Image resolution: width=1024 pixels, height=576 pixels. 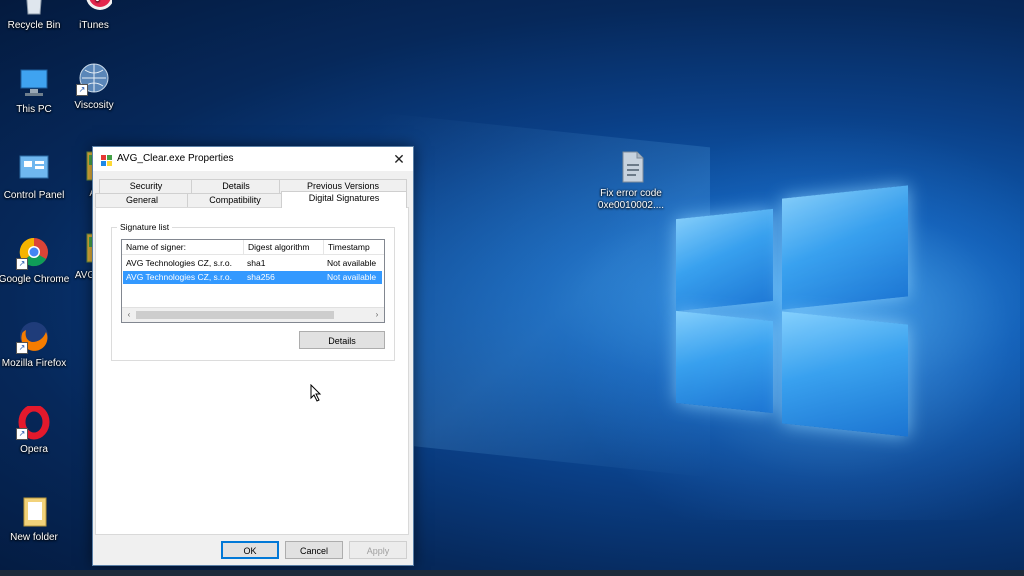 I want to click on signature-list-label: Signature list, so click(x=145, y=227).